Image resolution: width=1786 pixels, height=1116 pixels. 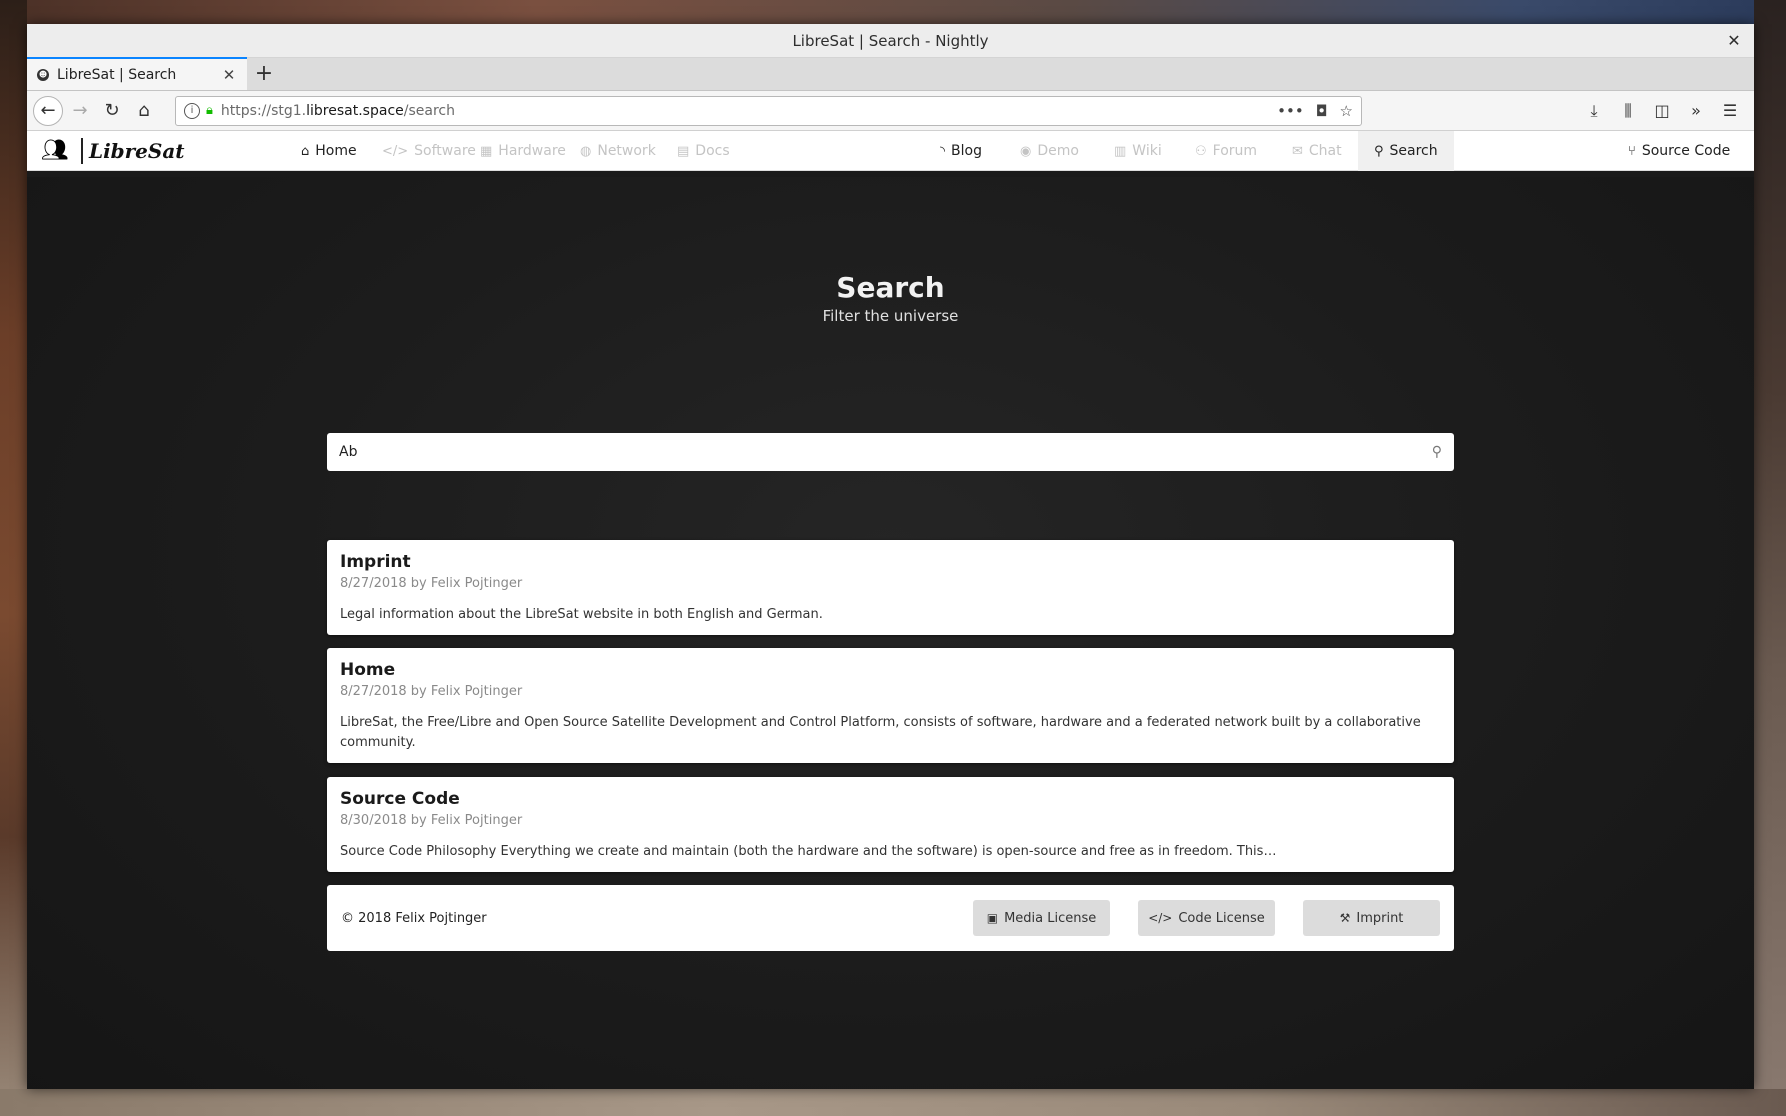 I want to click on menu-hamburger-icon: ☰, so click(x=1730, y=111).